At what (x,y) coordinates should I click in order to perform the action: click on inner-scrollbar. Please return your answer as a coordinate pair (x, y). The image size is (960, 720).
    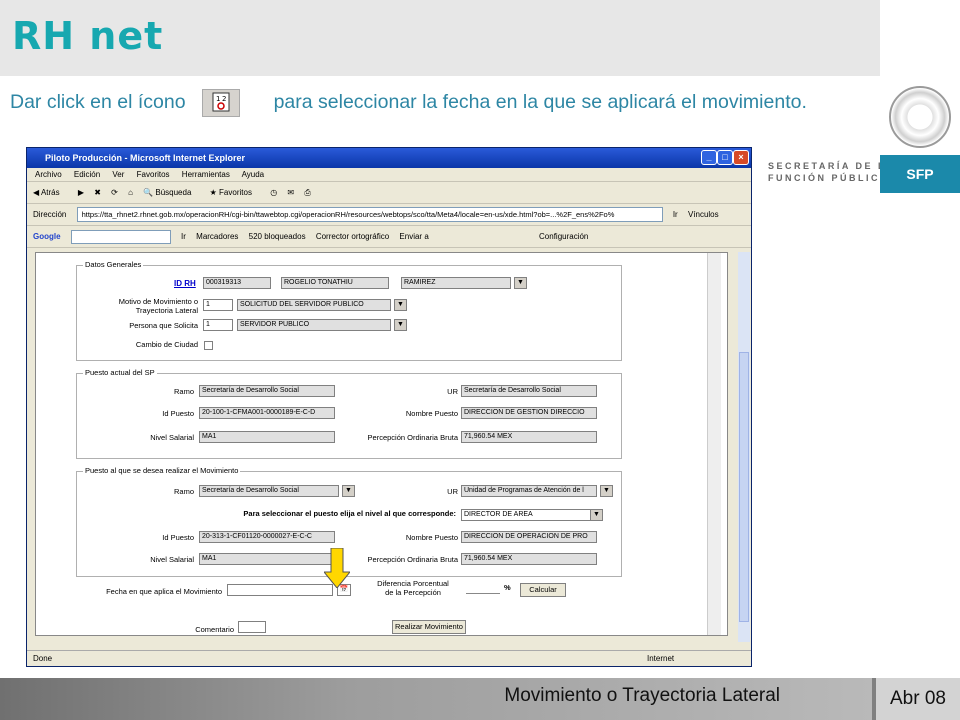
    Looking at the image, I should click on (714, 444).